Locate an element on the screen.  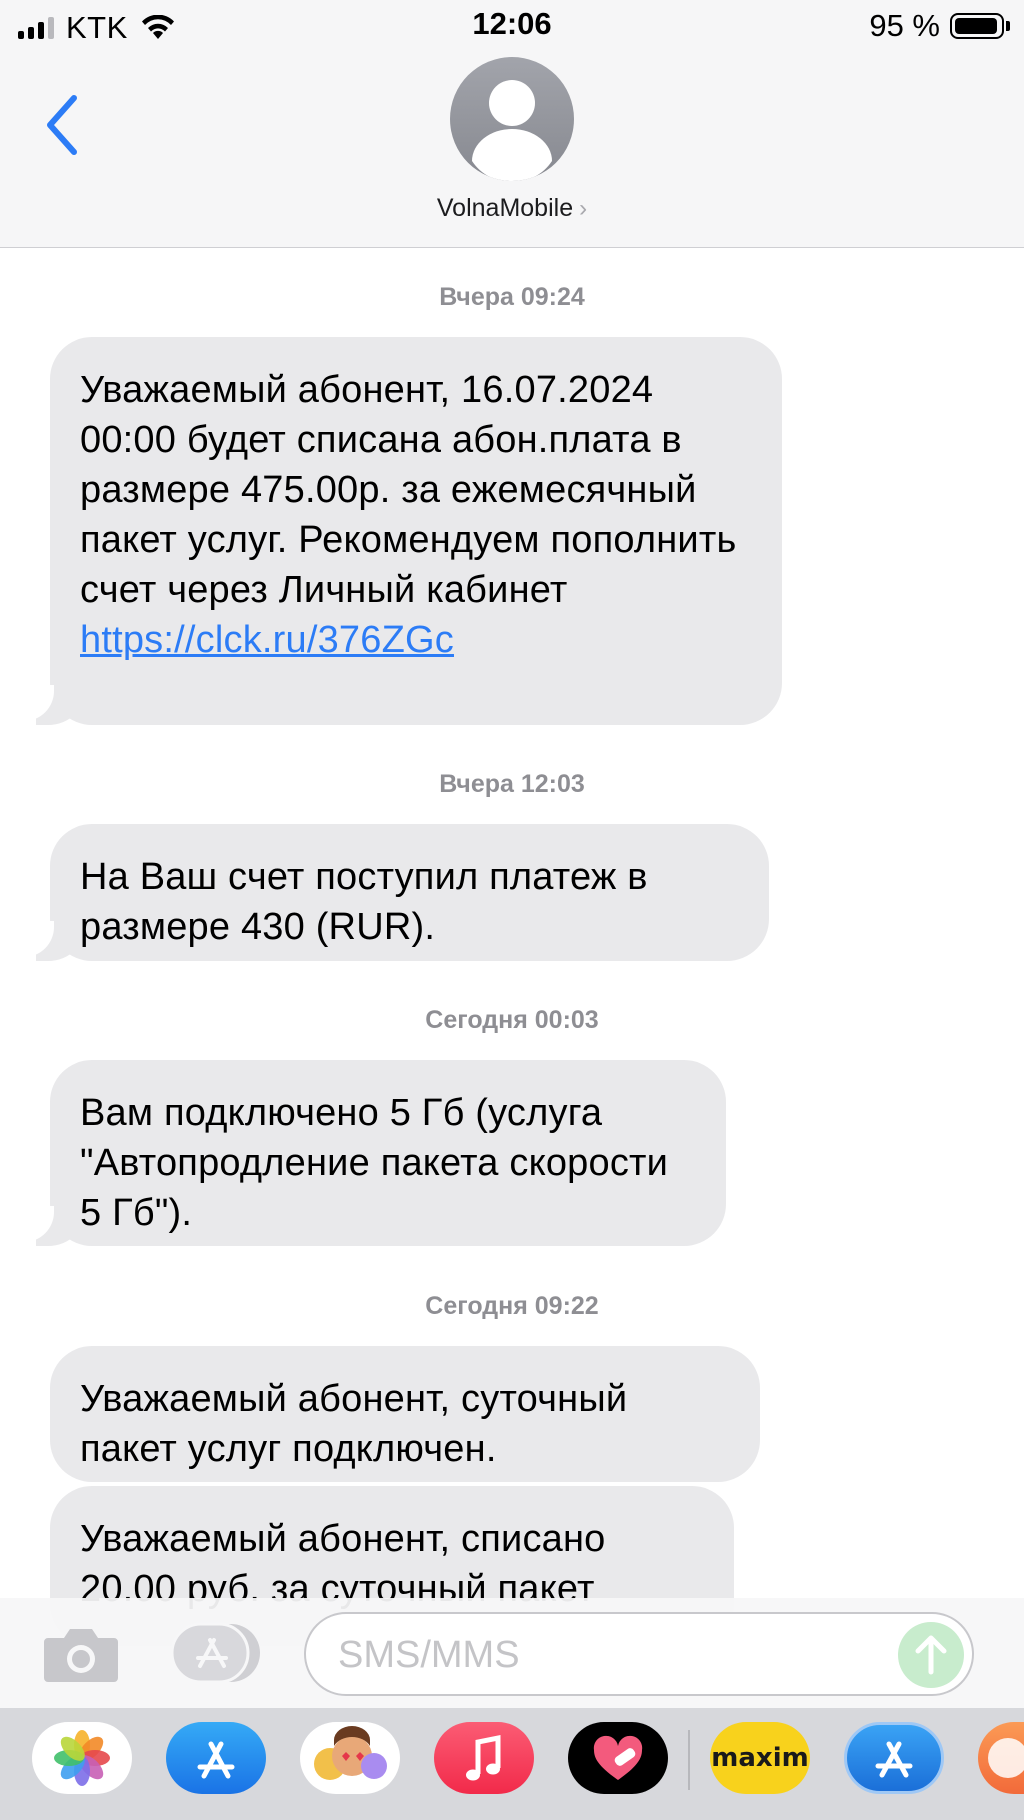
app-store-app is located at coordinates (216, 1758).